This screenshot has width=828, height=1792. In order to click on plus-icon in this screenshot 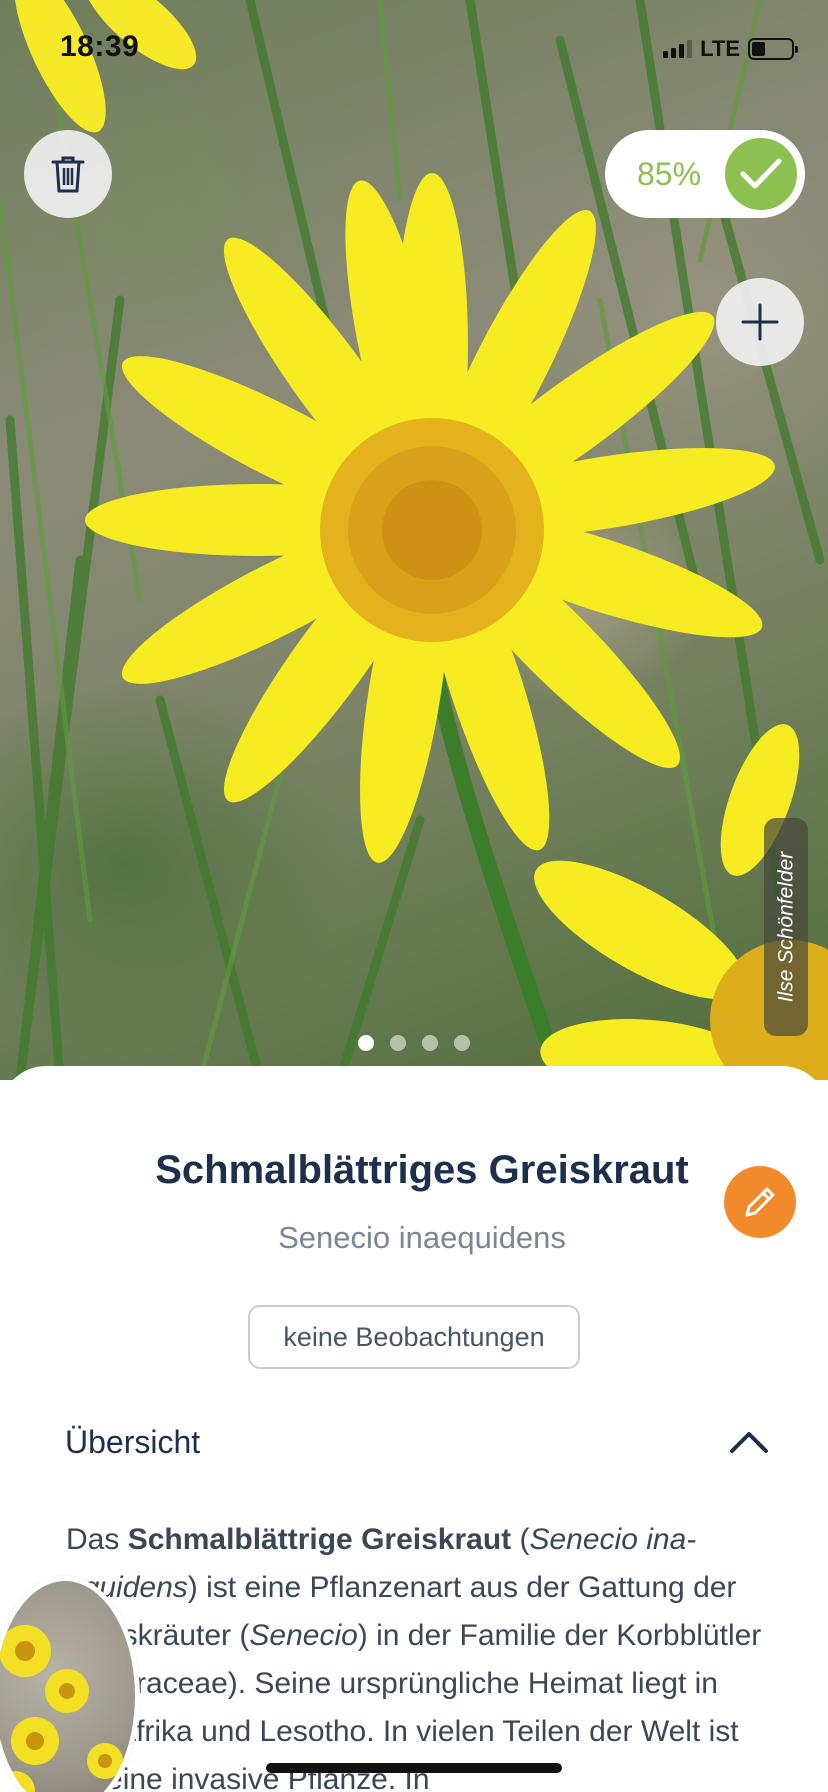, I will do `click(760, 322)`.